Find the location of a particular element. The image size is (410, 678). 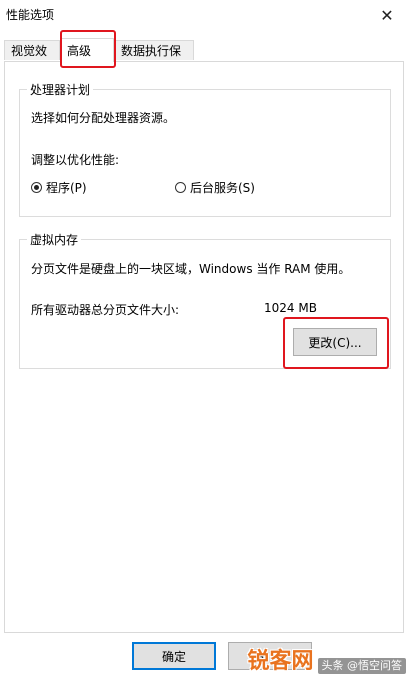

watermark-caption: 头条 @悟空问答 is located at coordinates (361, 666).